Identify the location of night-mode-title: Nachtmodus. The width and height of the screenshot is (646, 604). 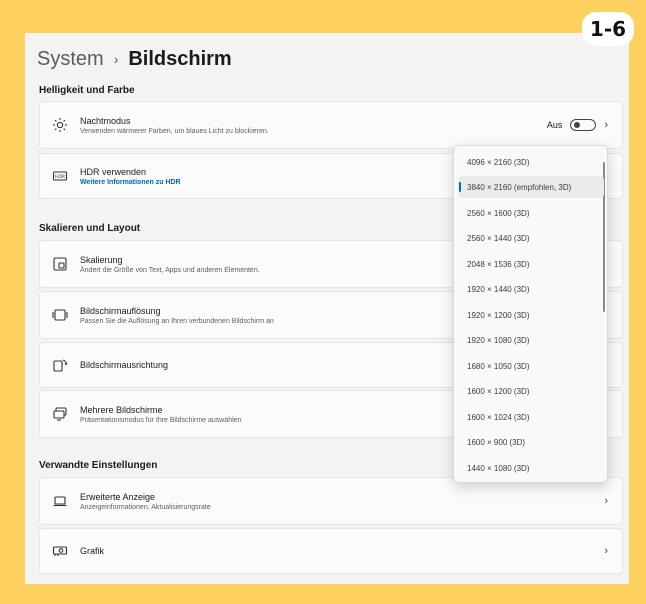
(105, 120).